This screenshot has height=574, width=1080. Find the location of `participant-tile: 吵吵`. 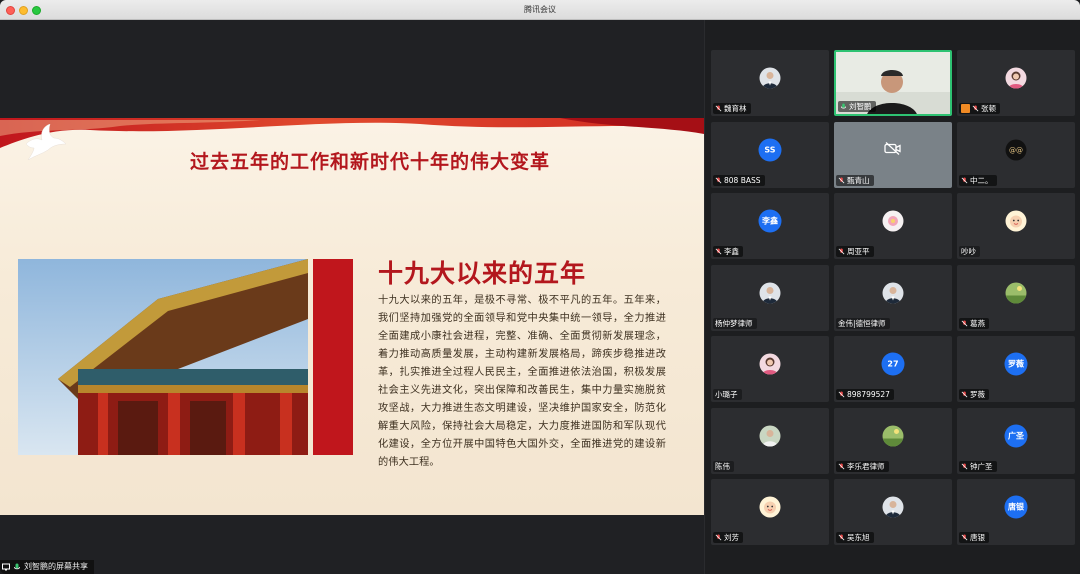

participant-tile: 吵吵 is located at coordinates (1016, 226).